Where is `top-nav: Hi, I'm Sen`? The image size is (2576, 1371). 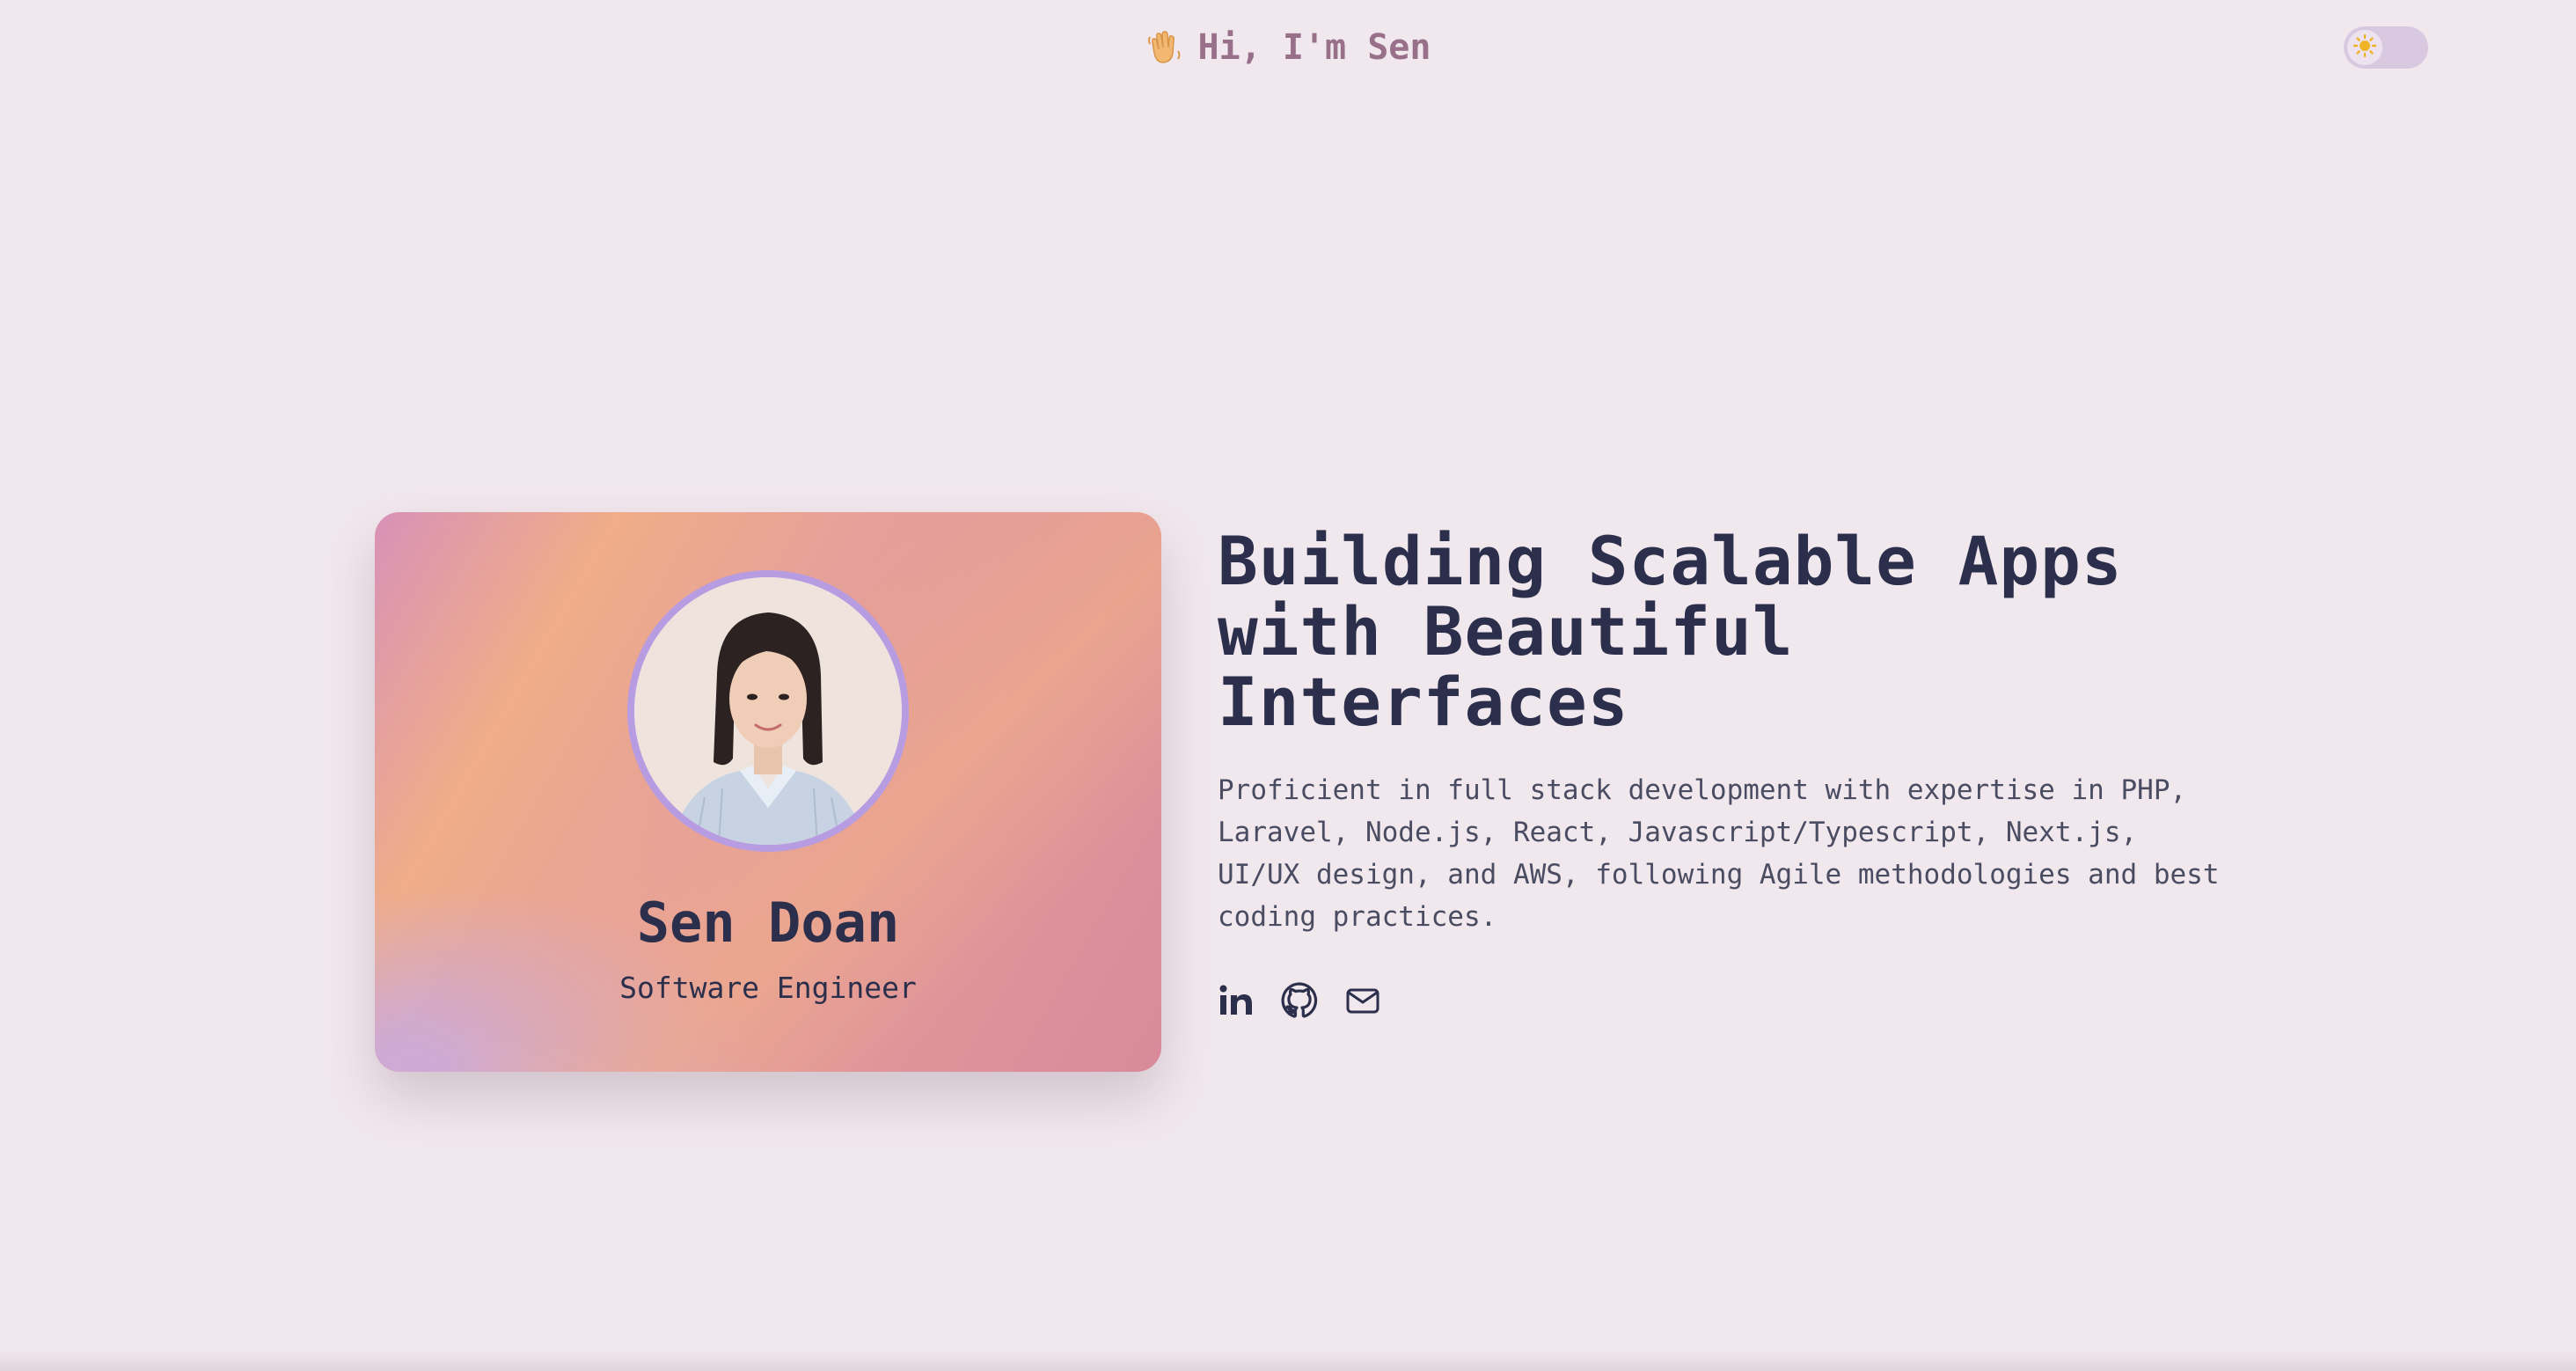
top-nav: Hi, I'm Sen is located at coordinates (1288, 47).